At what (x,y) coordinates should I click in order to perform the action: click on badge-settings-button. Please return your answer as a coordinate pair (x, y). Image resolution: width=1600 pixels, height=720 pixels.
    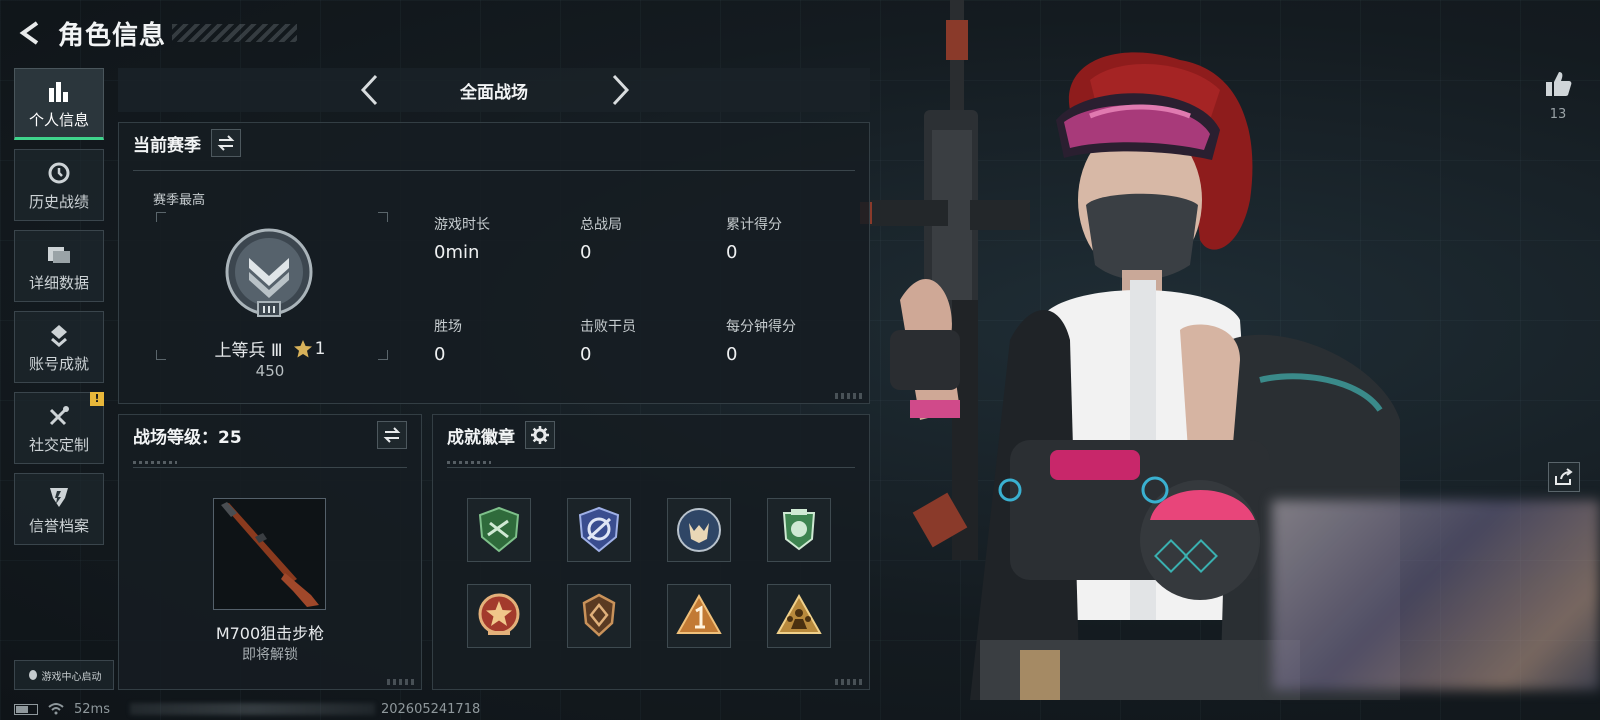
    Looking at the image, I should click on (540, 435).